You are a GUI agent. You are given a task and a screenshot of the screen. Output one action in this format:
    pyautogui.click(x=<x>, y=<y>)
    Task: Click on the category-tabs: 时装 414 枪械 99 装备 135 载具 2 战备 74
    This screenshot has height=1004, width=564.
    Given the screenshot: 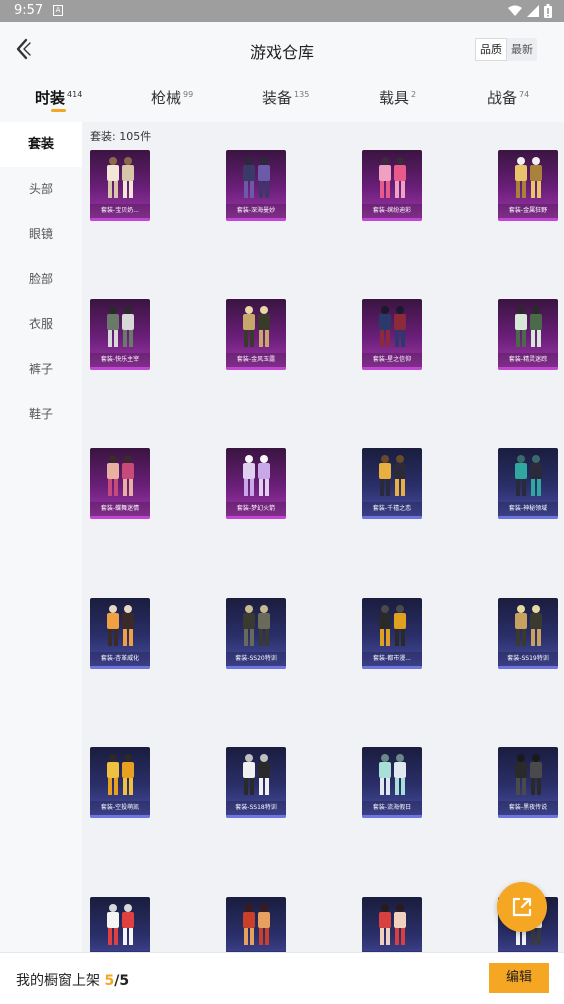 What is the action you would take?
    pyautogui.click(x=282, y=99)
    